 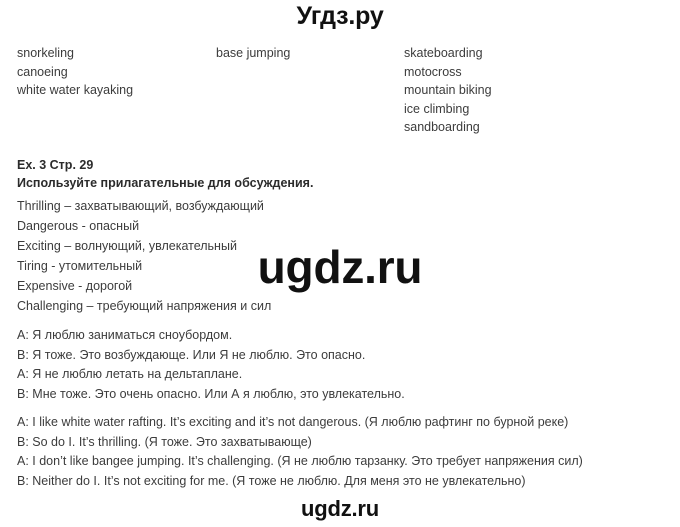 What do you see at coordinates (78, 226) in the screenshot?
I see `adjective-line: Dangerous - опасный` at bounding box center [78, 226].